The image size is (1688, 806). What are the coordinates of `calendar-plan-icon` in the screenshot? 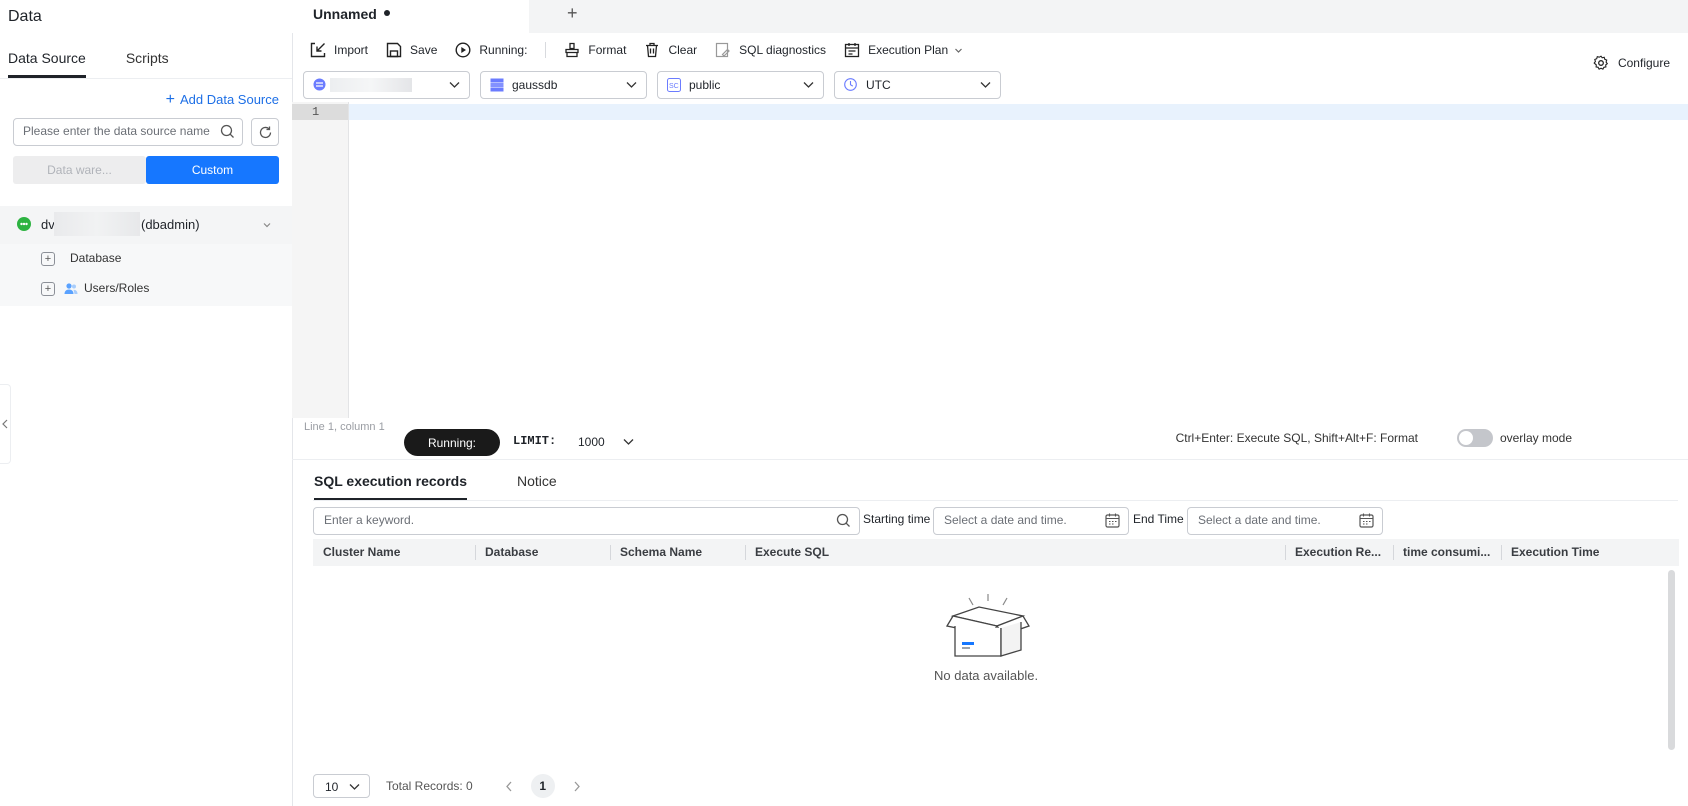 It's located at (856, 50).